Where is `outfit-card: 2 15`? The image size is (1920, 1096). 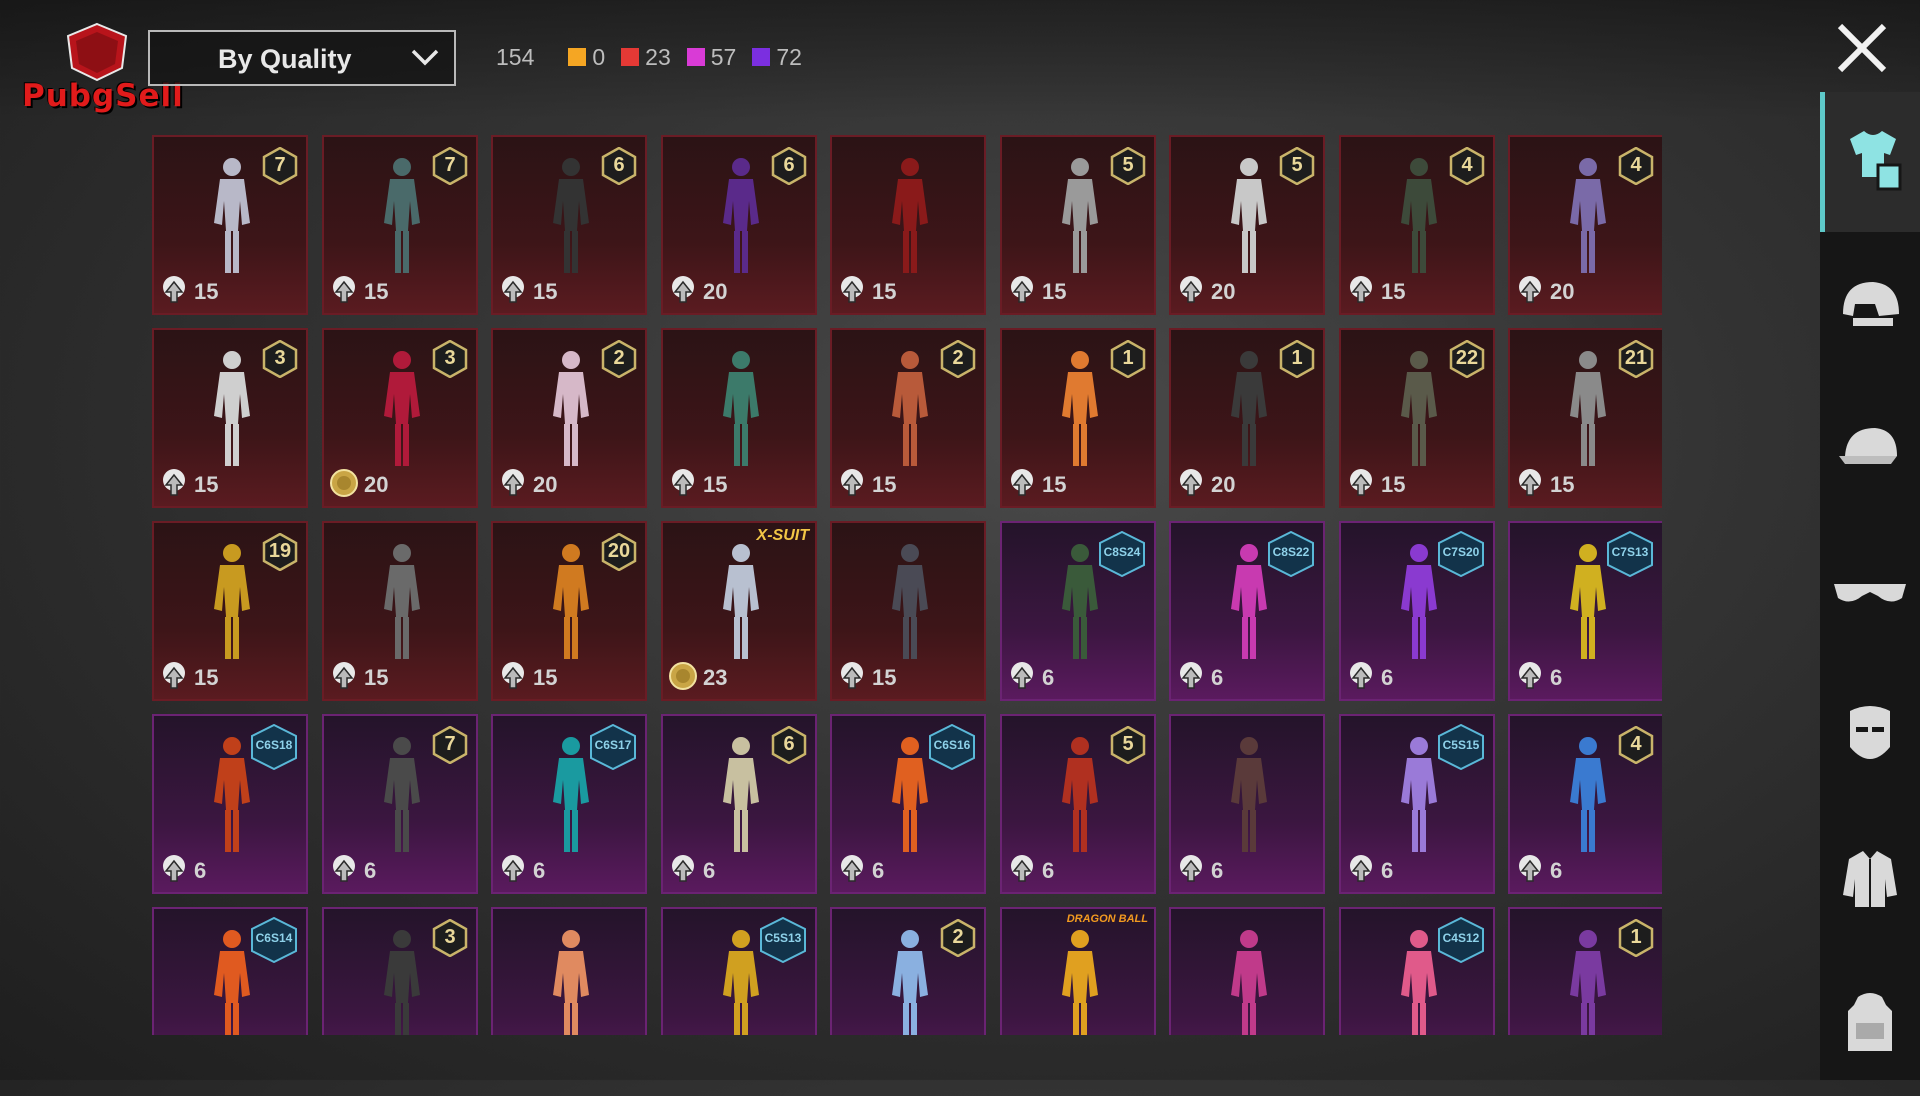
outfit-card: 2 15 is located at coordinates (908, 418).